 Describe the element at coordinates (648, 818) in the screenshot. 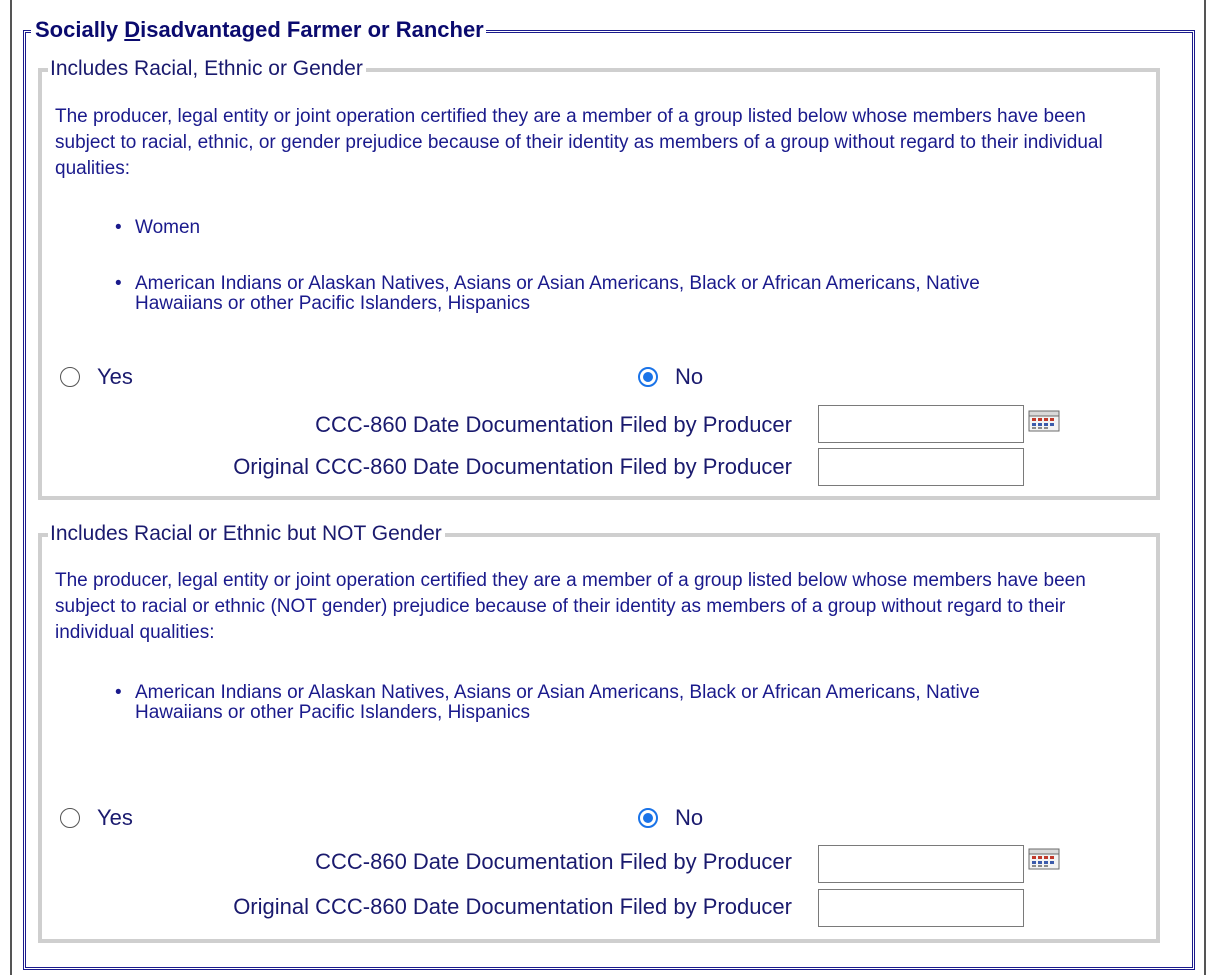

I see `group2-no-radio` at that location.